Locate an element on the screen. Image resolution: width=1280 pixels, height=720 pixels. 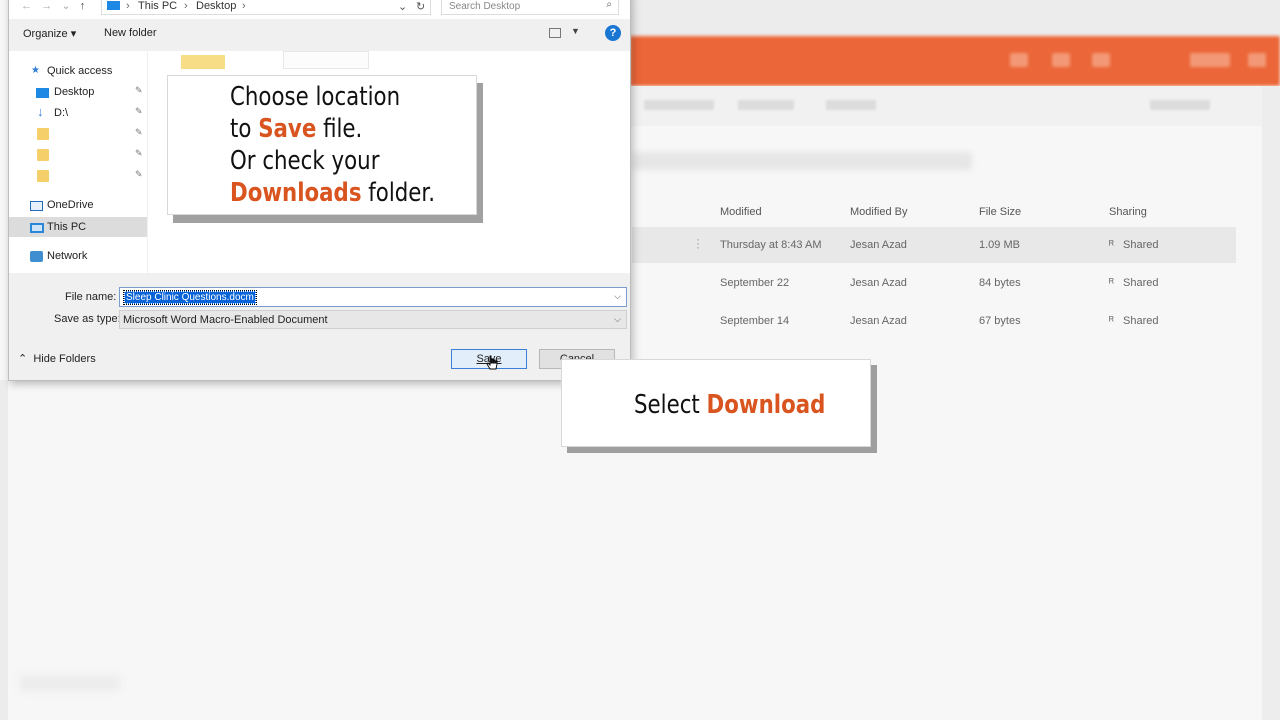
callout-highlight: Save is located at coordinates (287, 129).